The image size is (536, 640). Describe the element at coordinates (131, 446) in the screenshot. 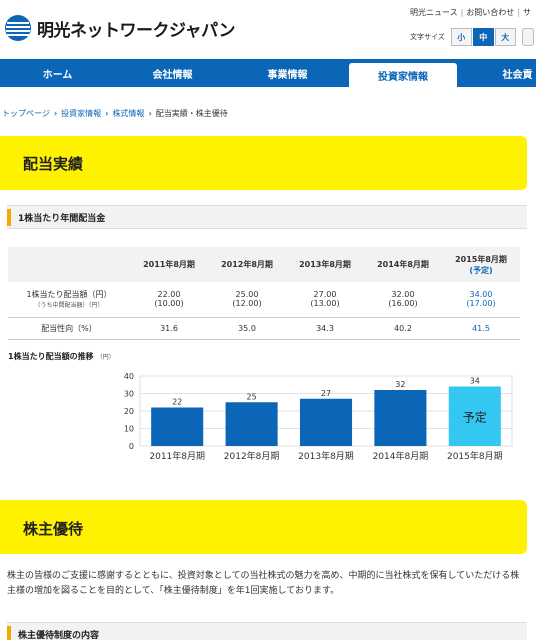

I see `y-tick-label: 0` at that location.